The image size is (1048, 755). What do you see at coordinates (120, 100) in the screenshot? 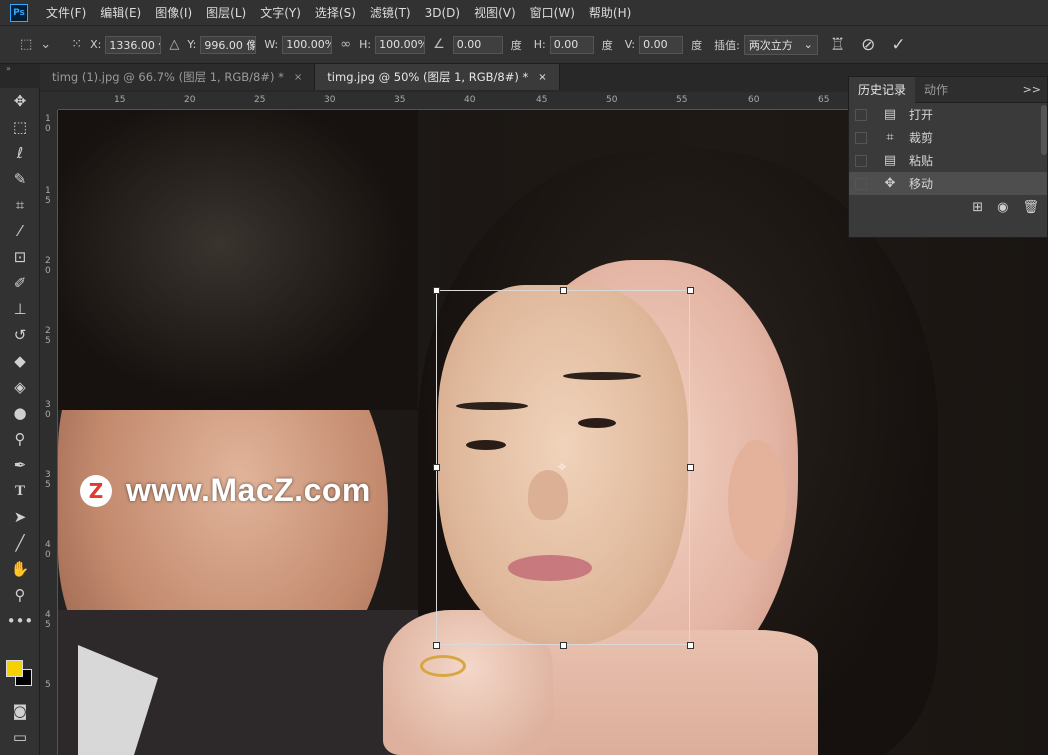
I see `ruler-tick: 15` at bounding box center [120, 100].